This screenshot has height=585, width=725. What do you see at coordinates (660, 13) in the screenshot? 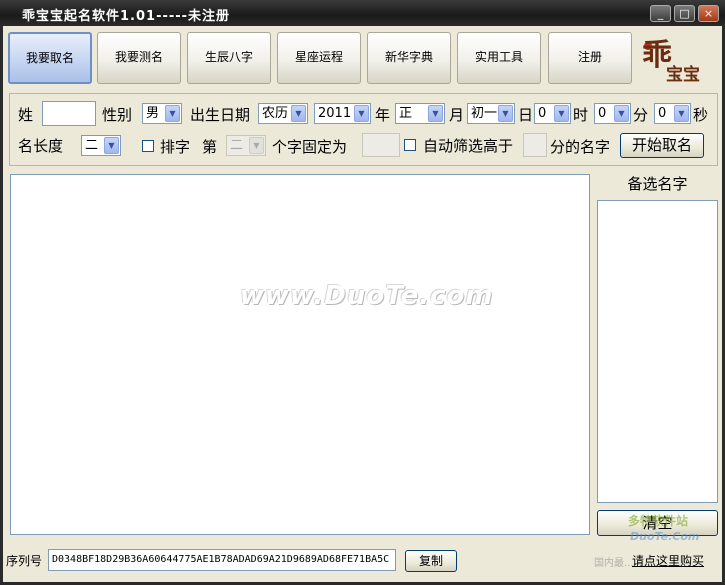
I see `minimize-button: _` at bounding box center [660, 13].